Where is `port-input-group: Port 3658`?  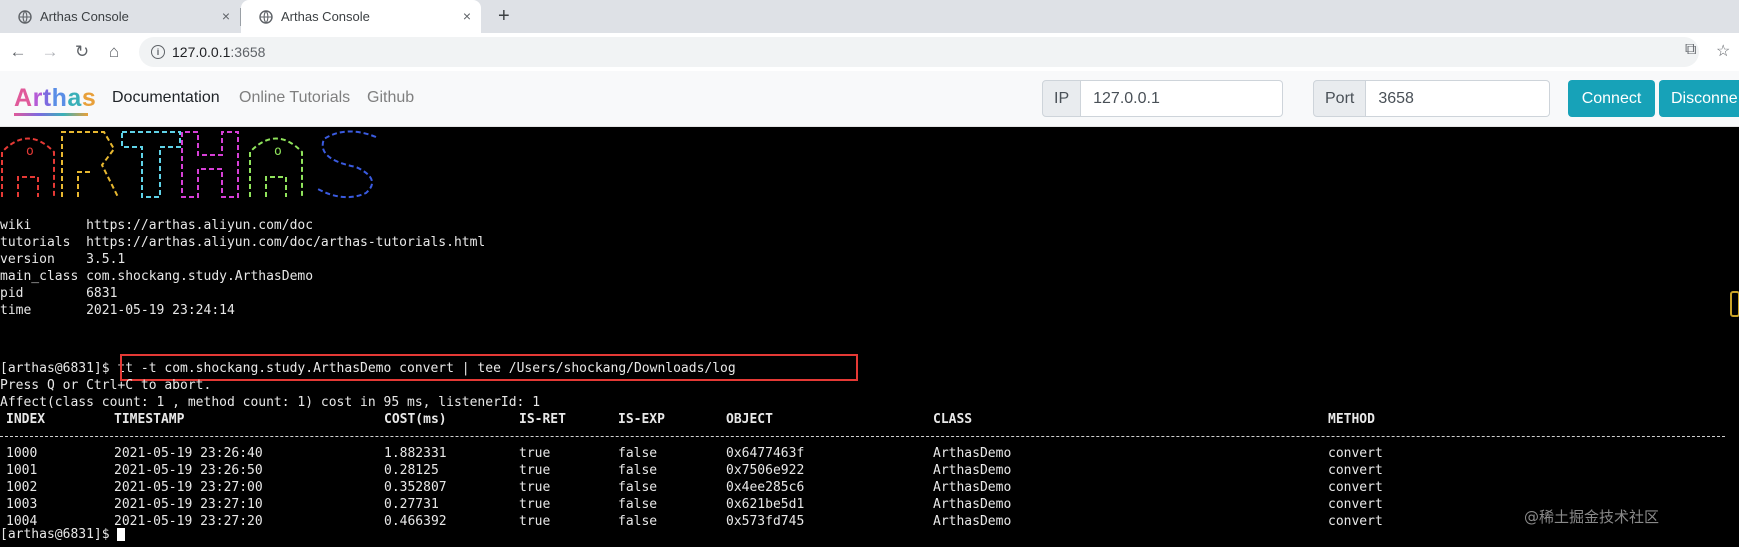
port-input-group: Port 3658 is located at coordinates (1432, 98).